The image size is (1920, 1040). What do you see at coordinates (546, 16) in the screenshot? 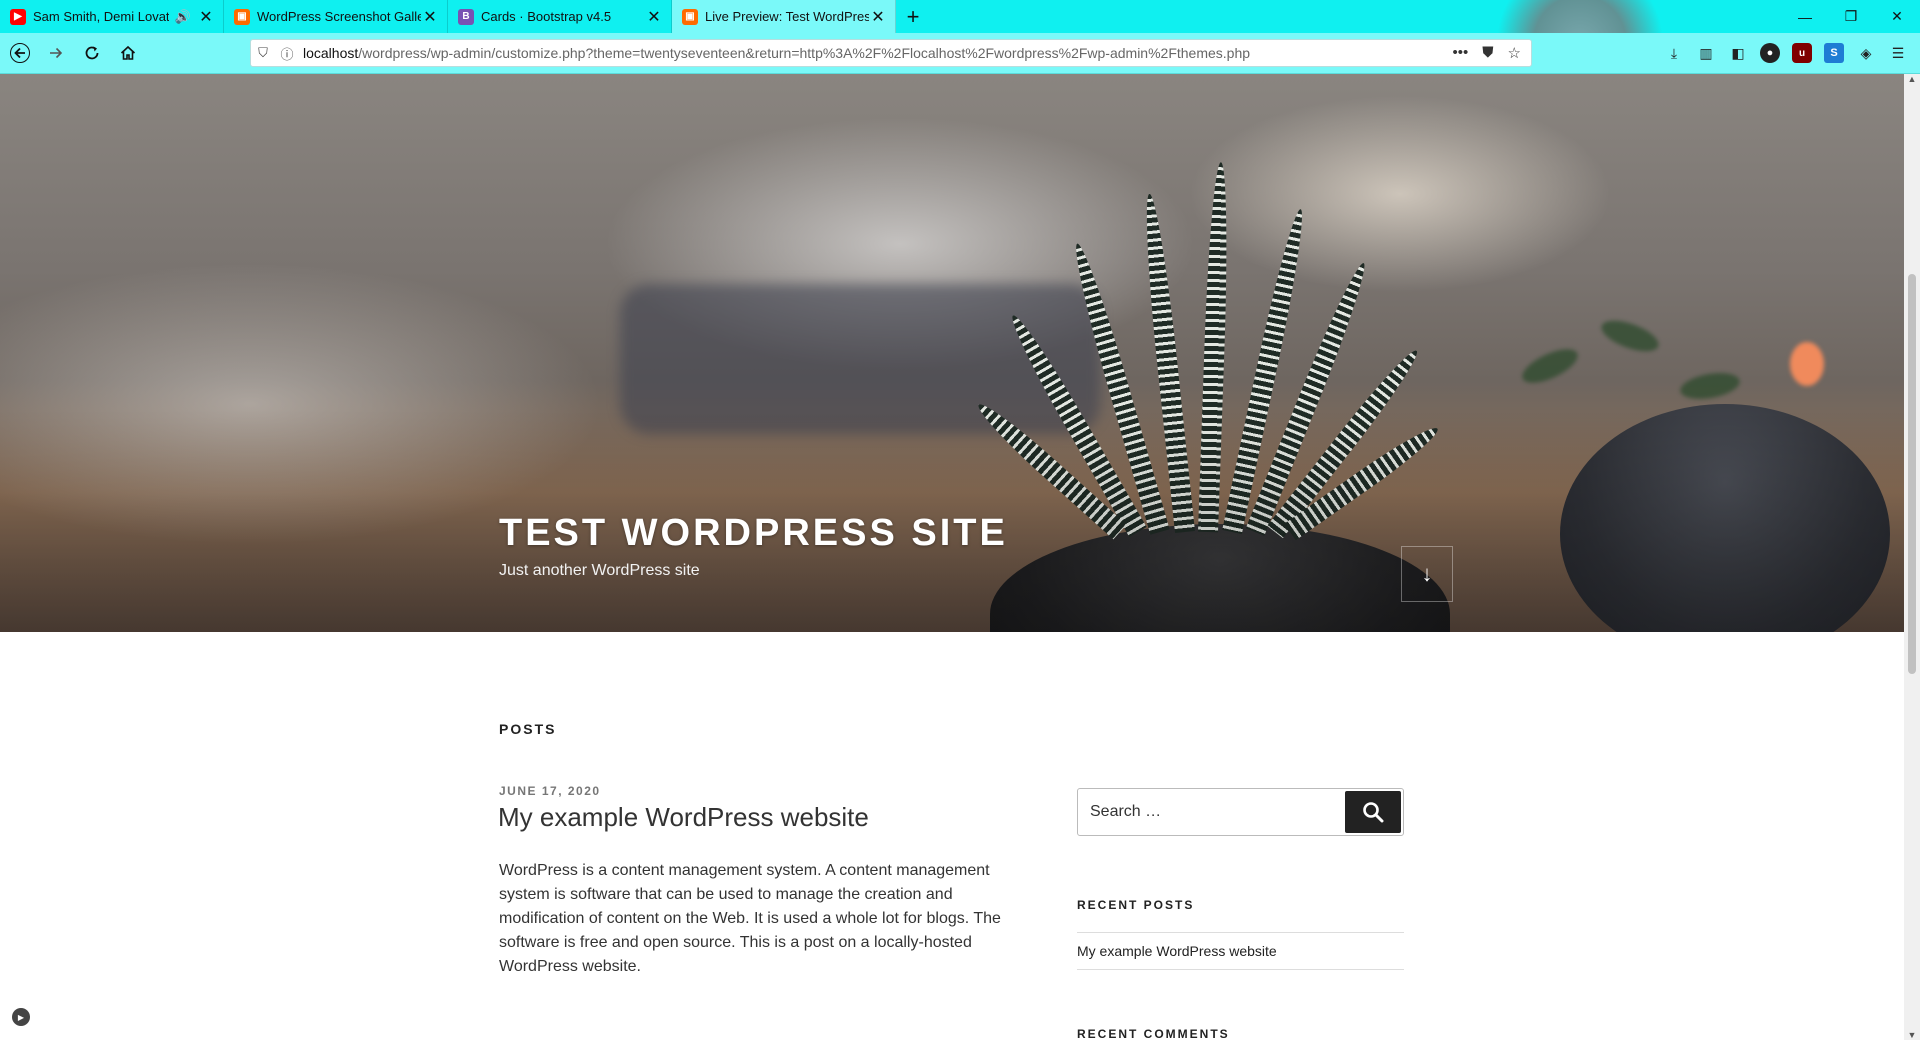
I see `tab-label: Cards · Bootstrap v4.5` at bounding box center [546, 16].